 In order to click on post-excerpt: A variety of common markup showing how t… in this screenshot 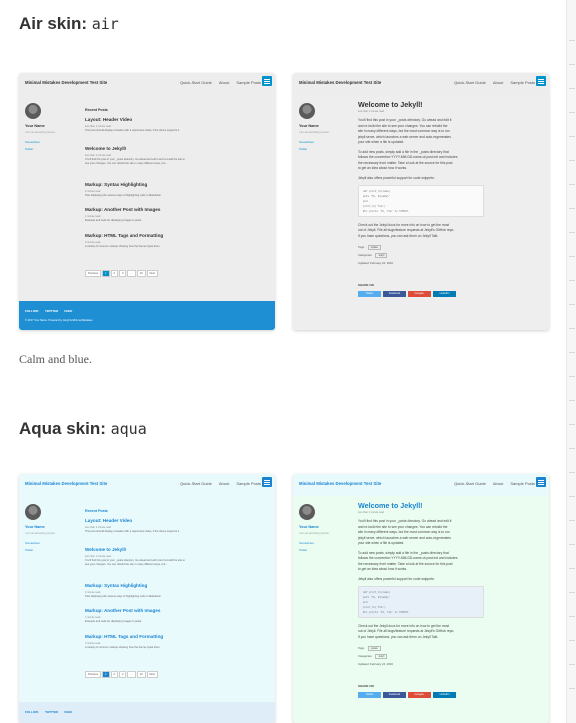, I will do `click(123, 647)`.